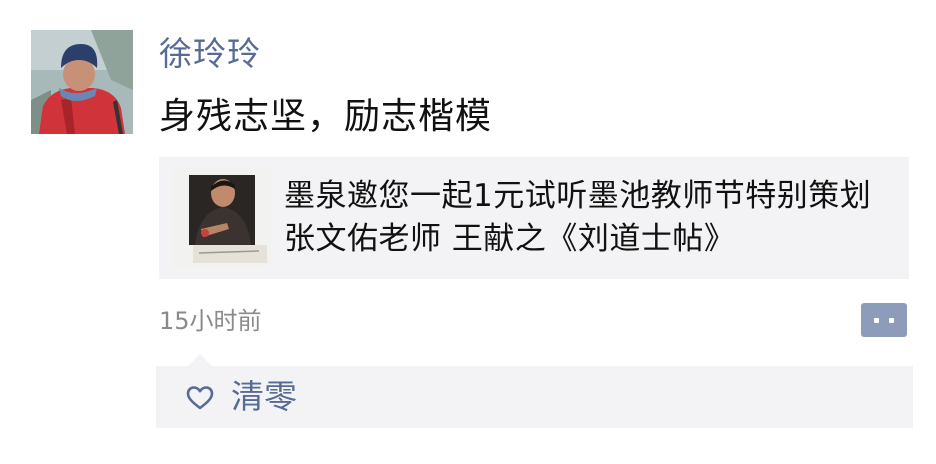 The image size is (936, 464). Describe the element at coordinates (264, 397) in the screenshot. I see `like-user-name: 清零` at that location.